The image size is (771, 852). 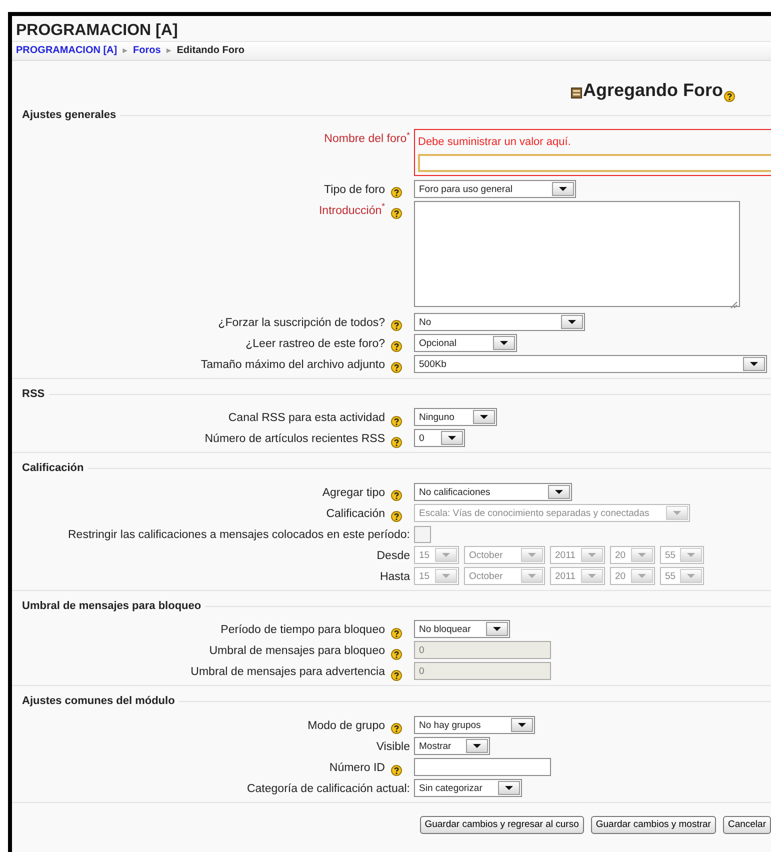 I want to click on section-legend: Ajustes generales, so click(x=69, y=114).